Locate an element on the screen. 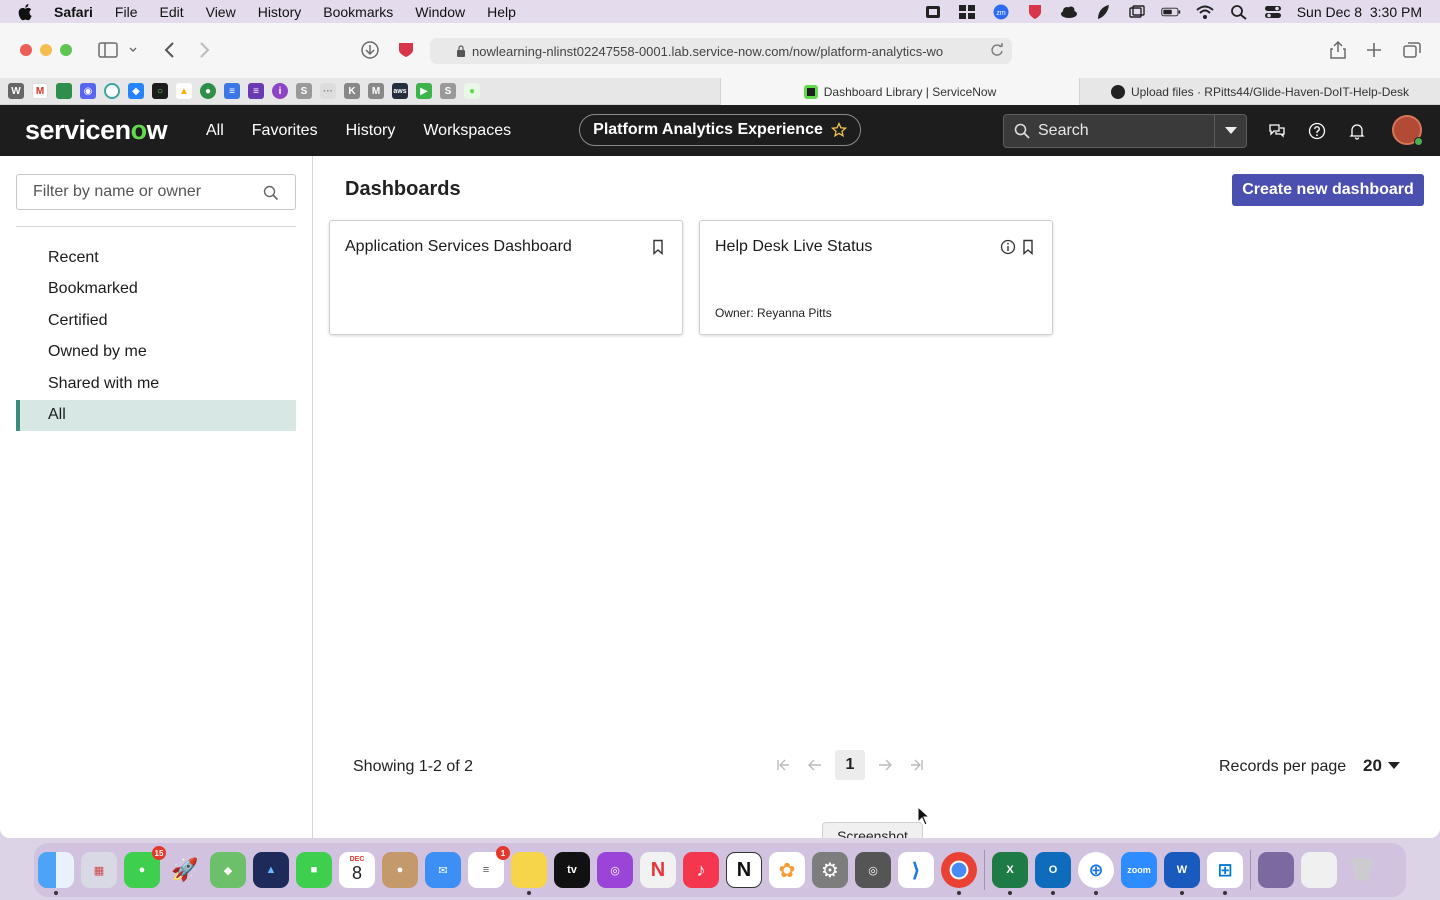  sidebar-item-bookmarked: Bookmarked is located at coordinates (156, 290).